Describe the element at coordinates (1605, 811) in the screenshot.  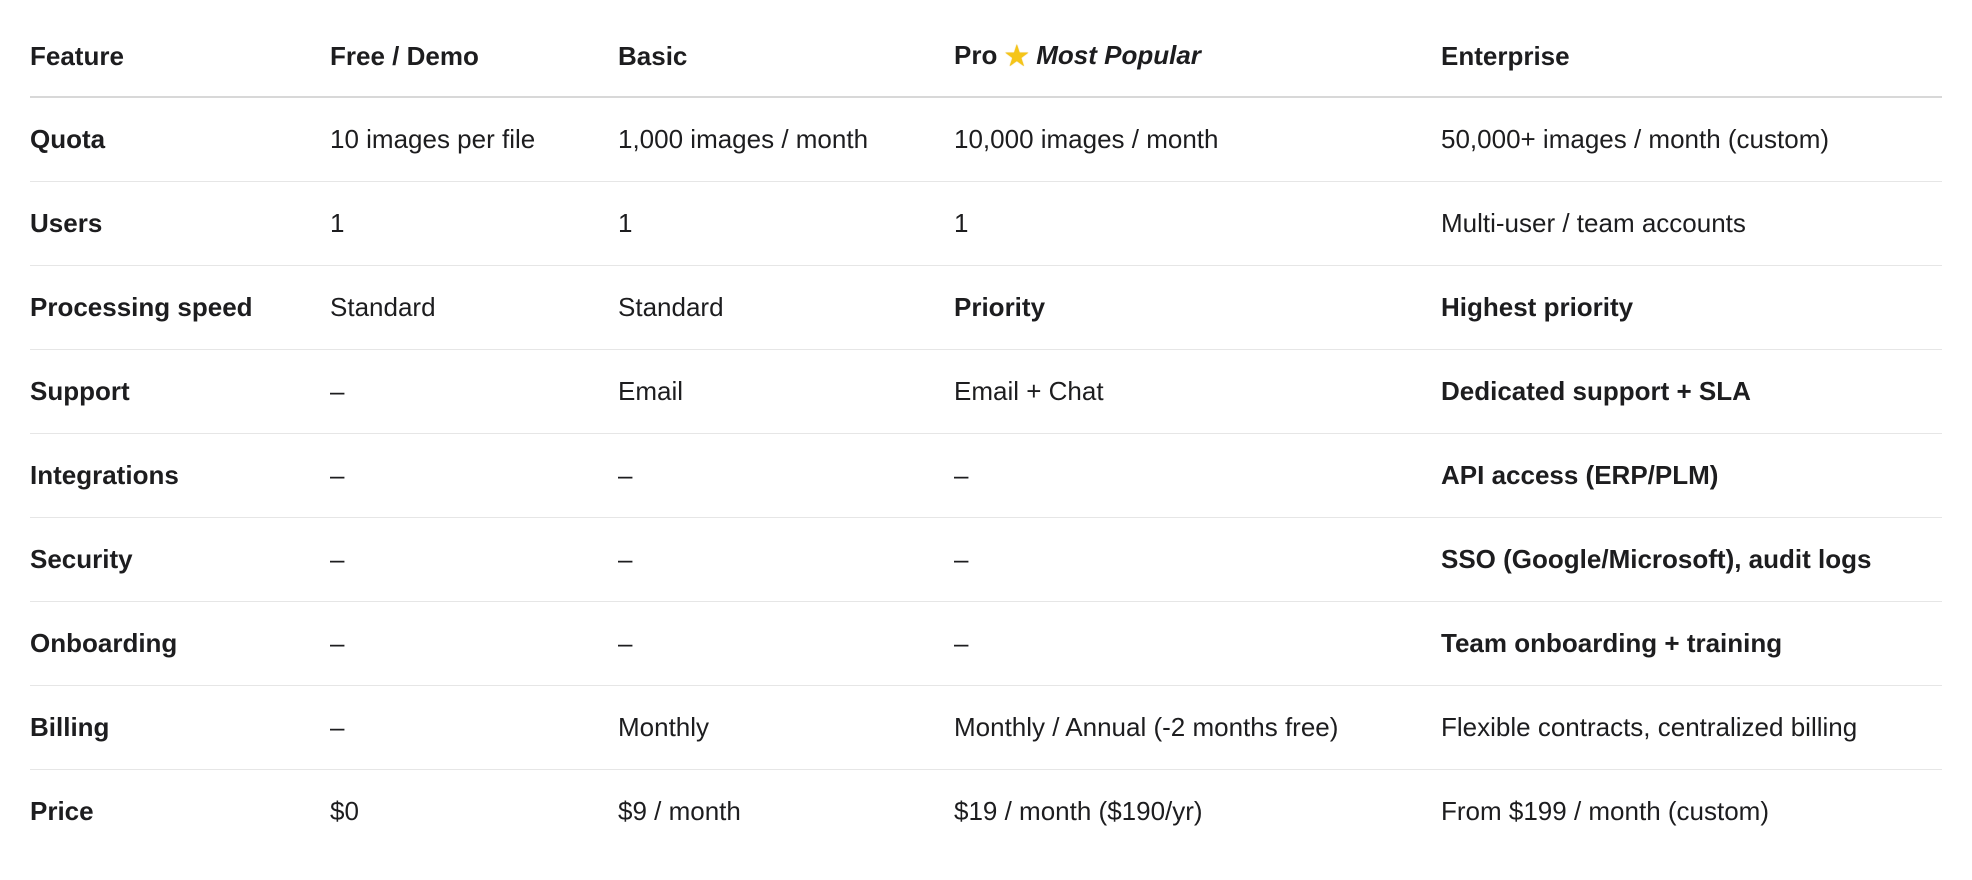
I see `cell-enterprise: From $199 / month (custom)` at that location.